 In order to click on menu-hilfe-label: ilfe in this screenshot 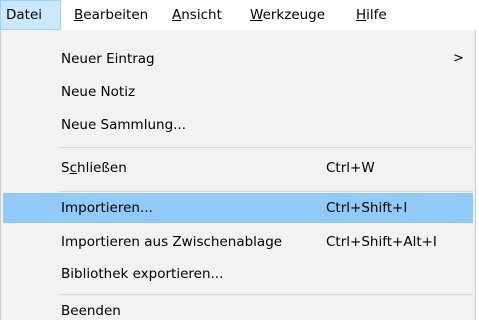, I will do `click(376, 15)`.